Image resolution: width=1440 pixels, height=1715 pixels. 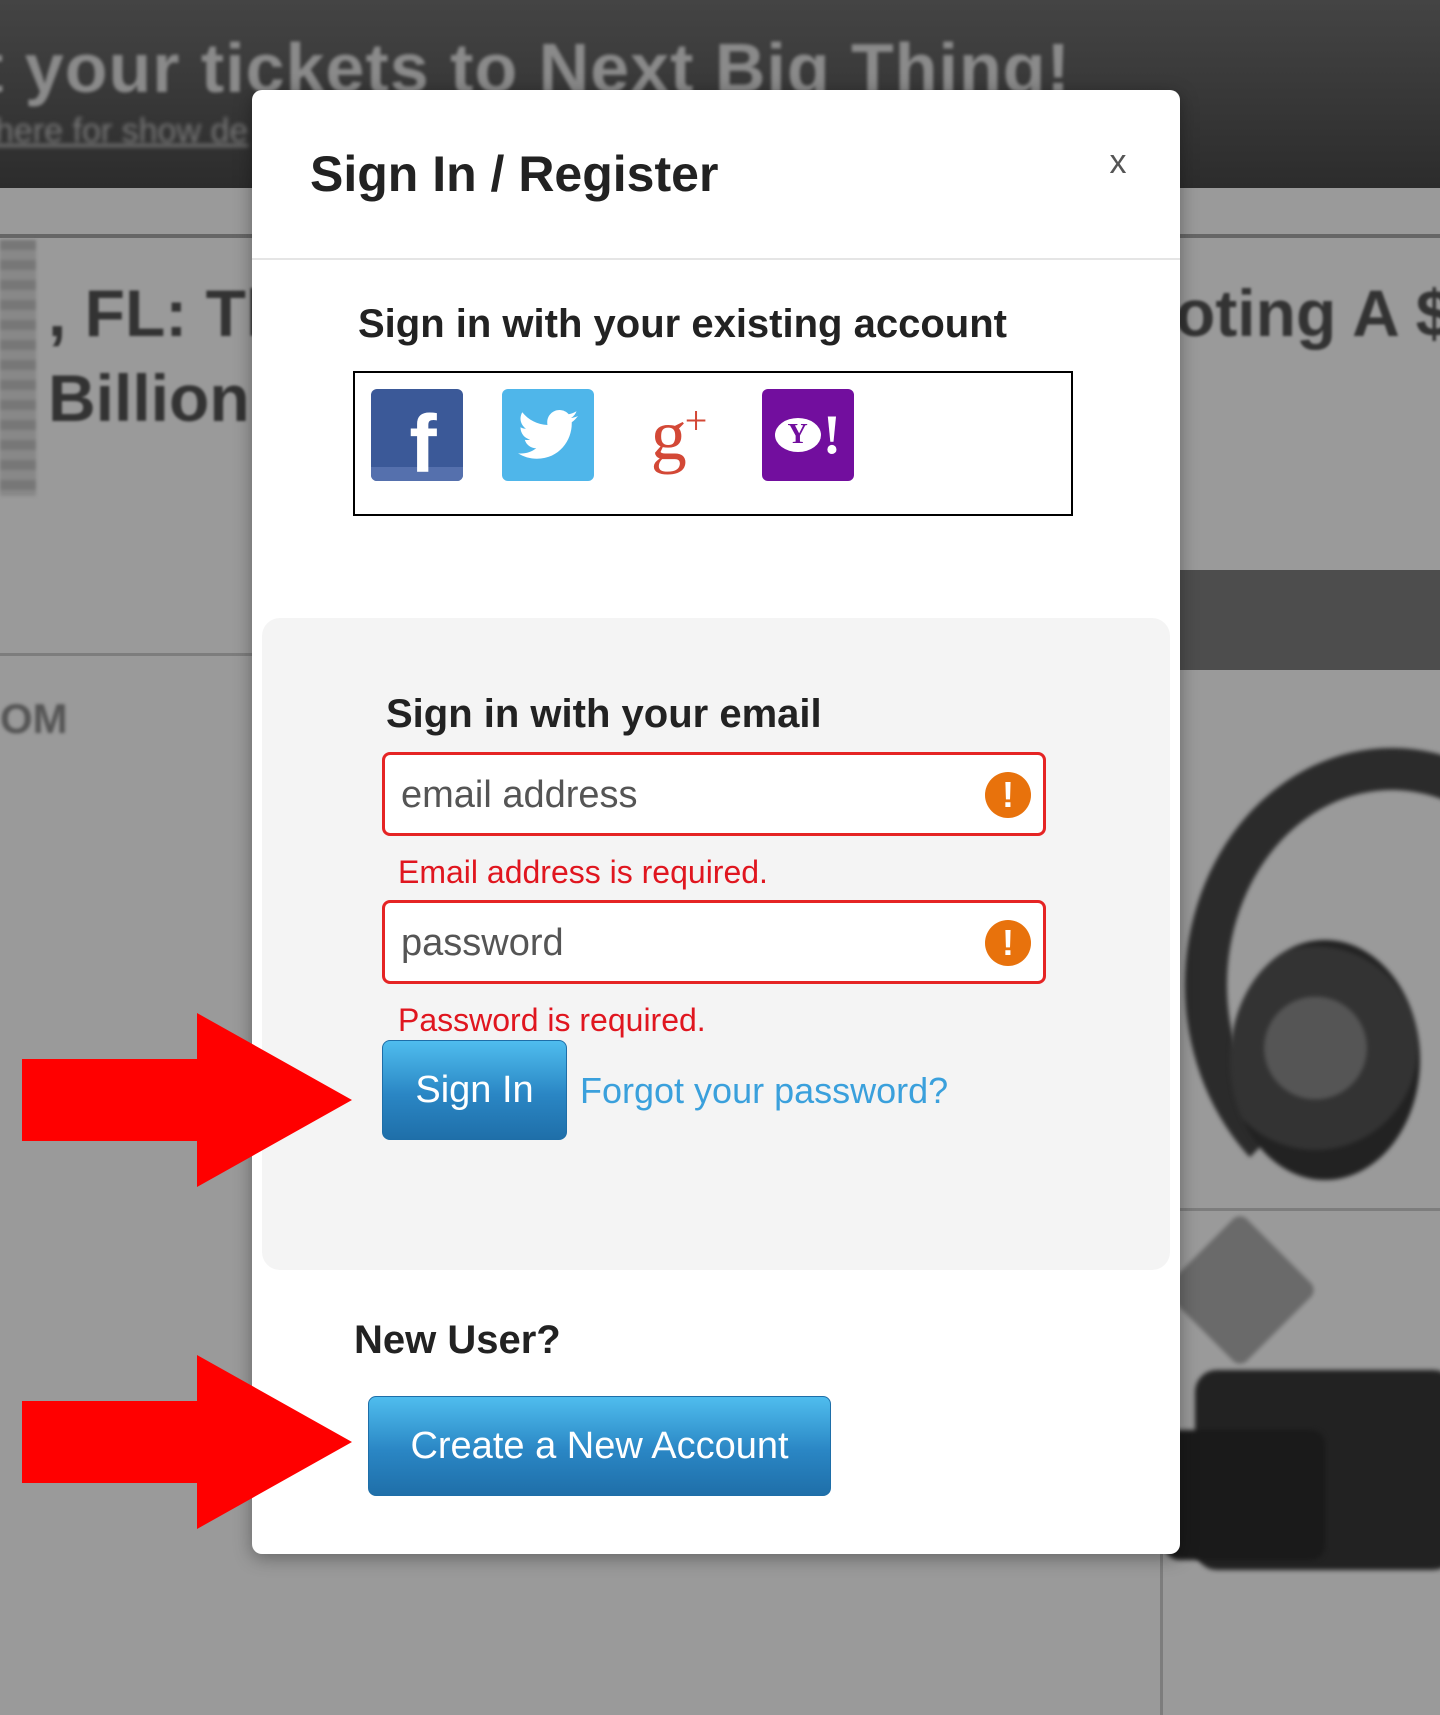 What do you see at coordinates (124, 131) in the screenshot?
I see `promo-banner-link: here for show de` at bounding box center [124, 131].